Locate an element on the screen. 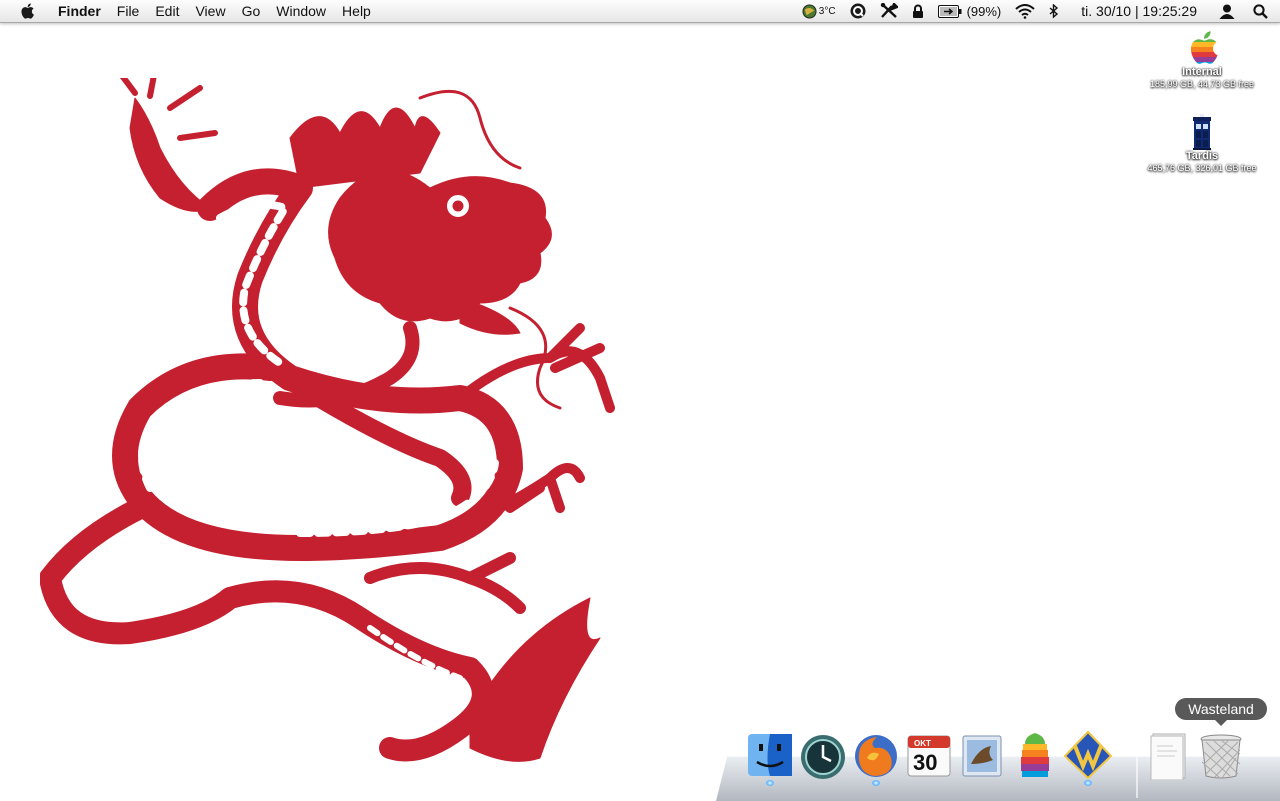 This screenshot has width=1280, height=801. user-status is located at coordinates (1227, 11).